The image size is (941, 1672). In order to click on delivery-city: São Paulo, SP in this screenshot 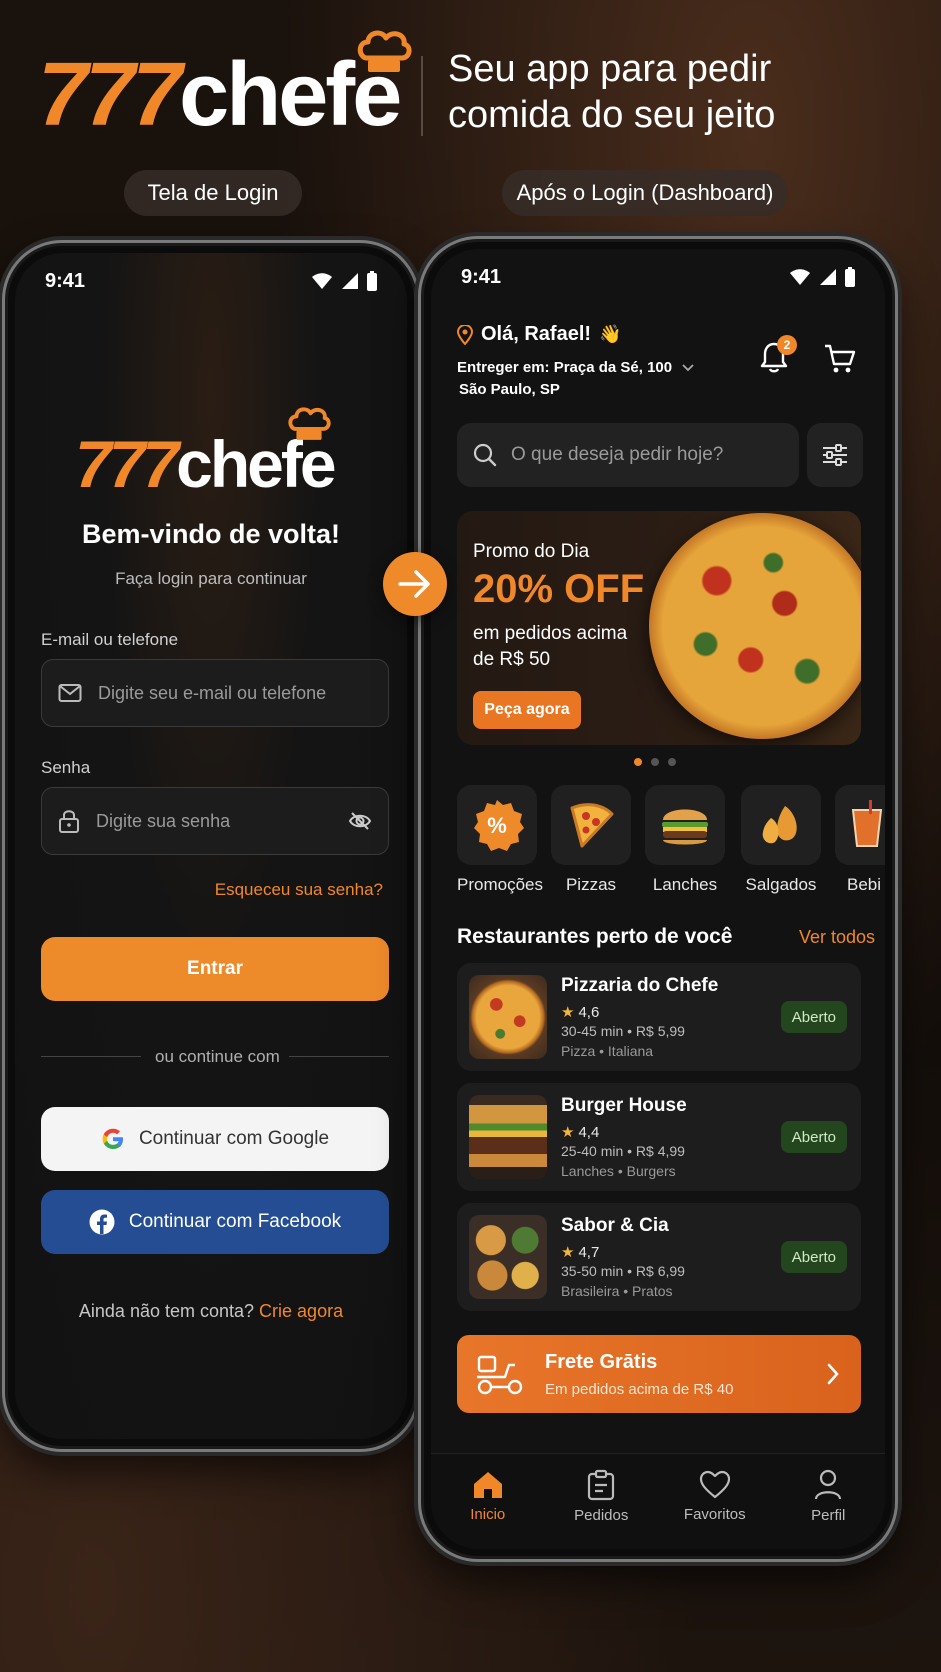, I will do `click(509, 389)`.